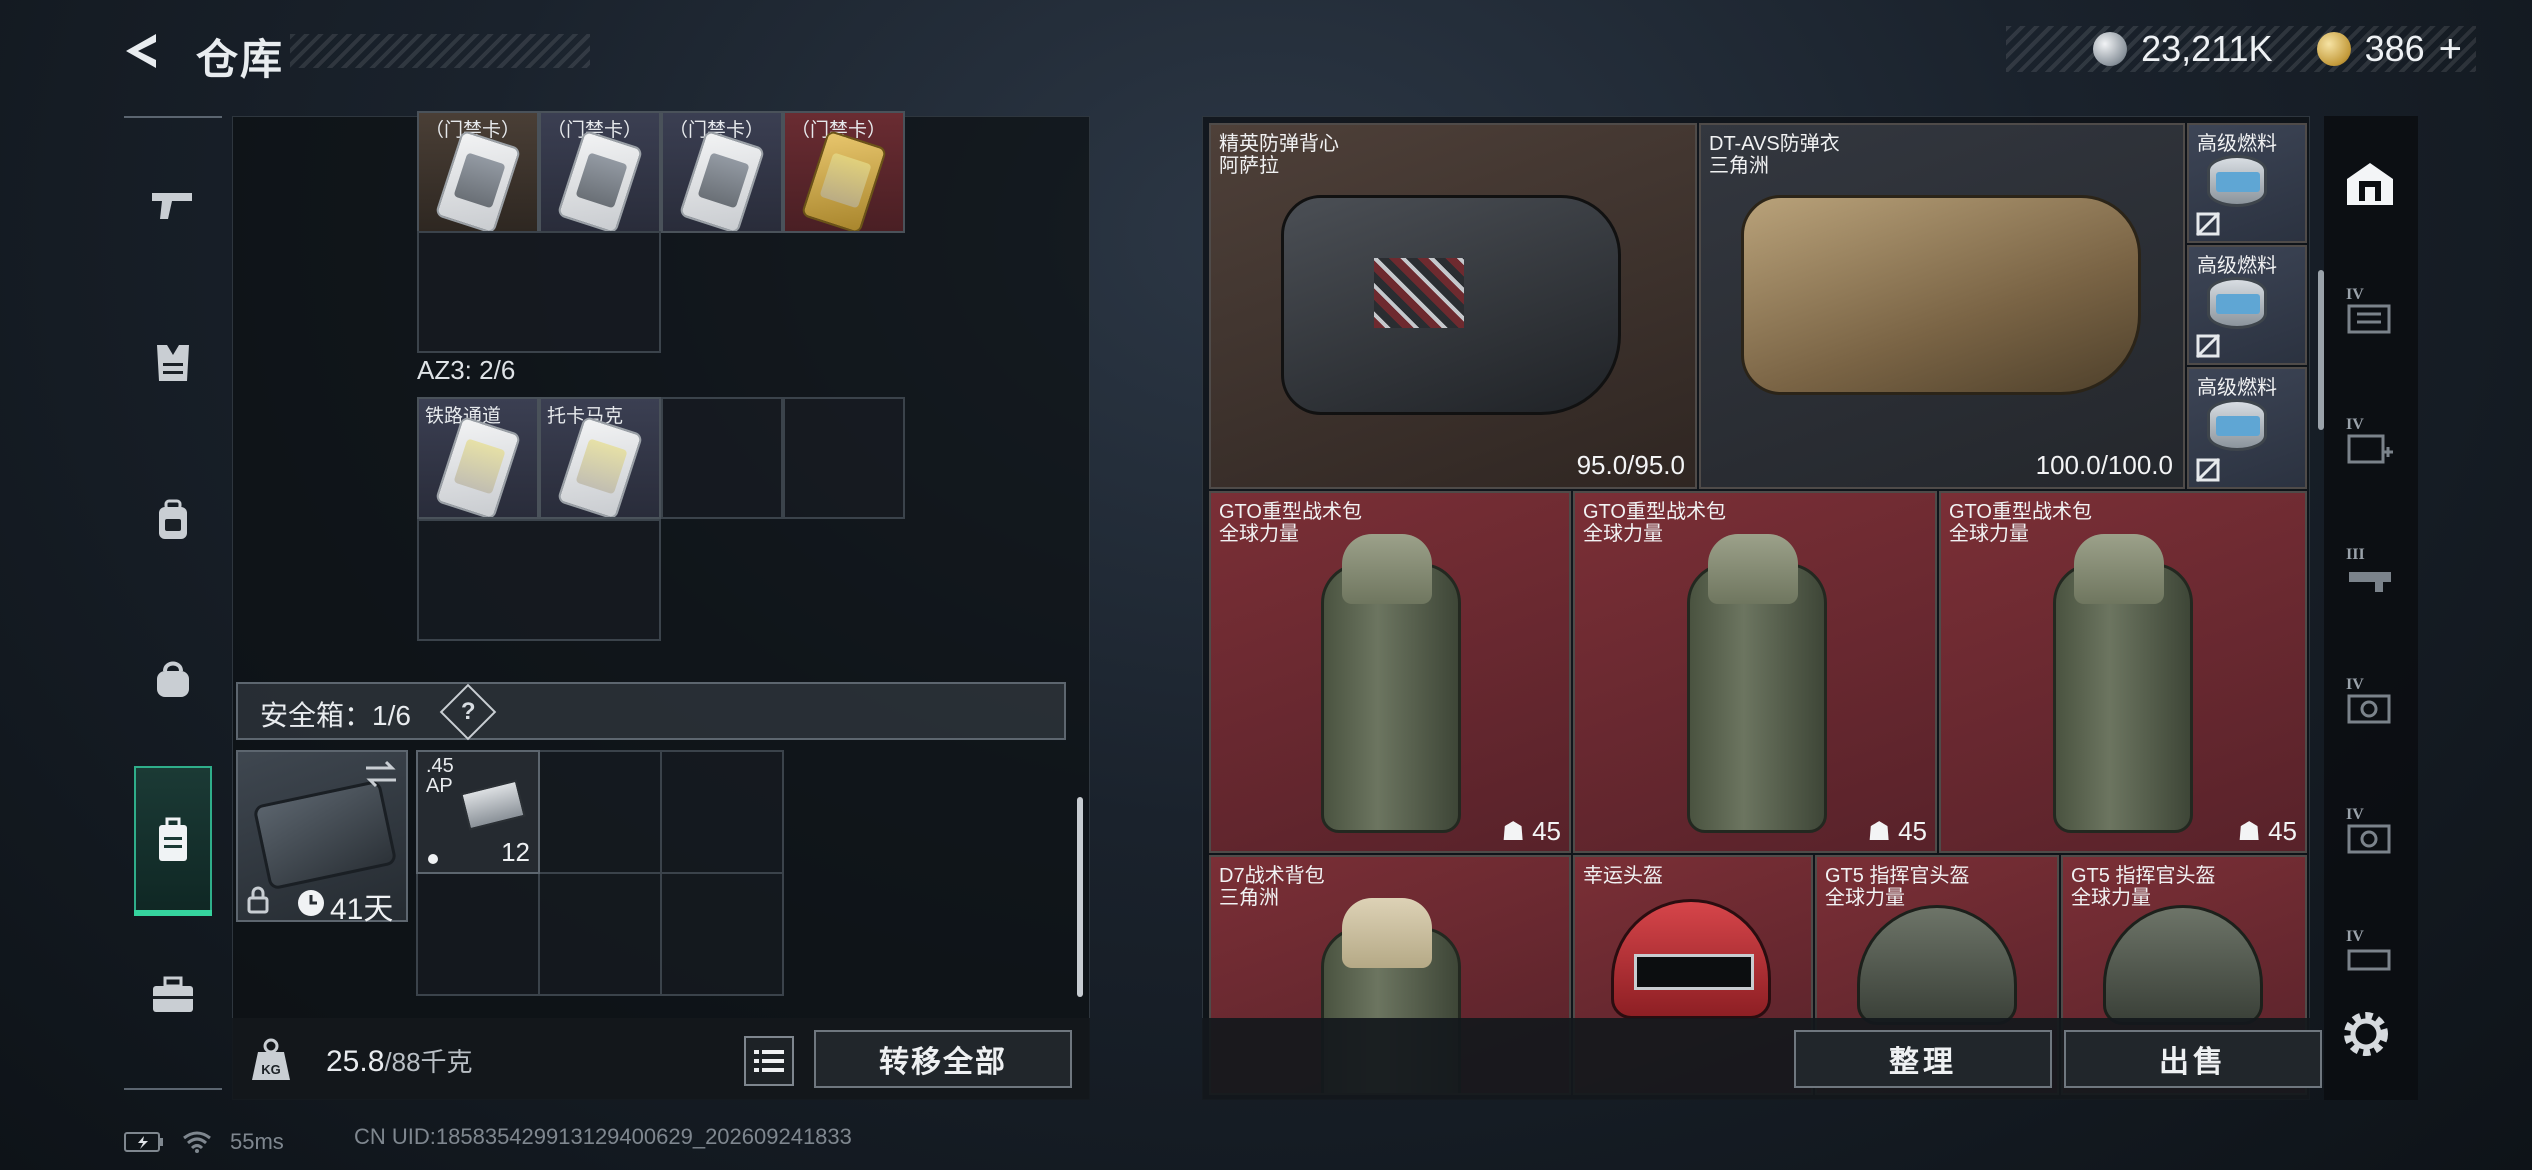  I want to click on ammo-name: .45 AP, so click(440, 776).